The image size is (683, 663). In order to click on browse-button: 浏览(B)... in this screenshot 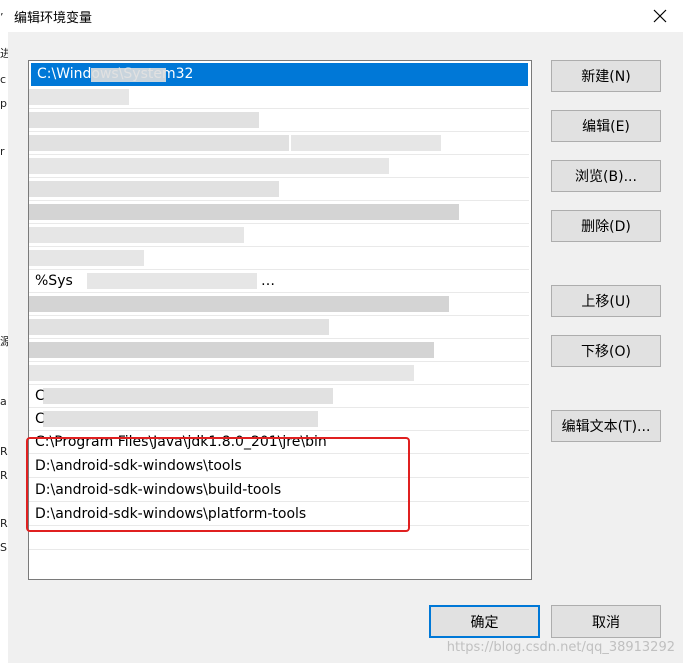, I will do `click(606, 176)`.